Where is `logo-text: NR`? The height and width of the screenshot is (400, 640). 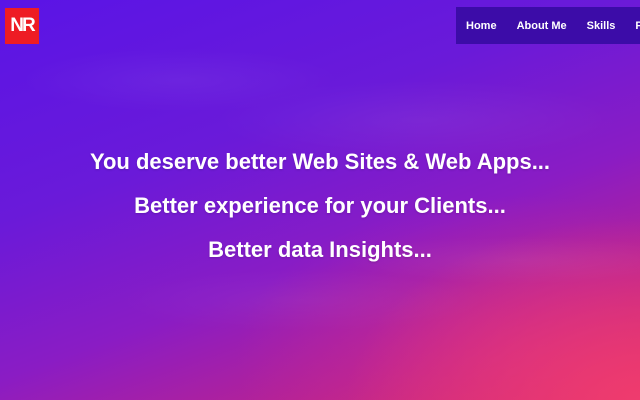
logo-text: NR is located at coordinates (22, 25).